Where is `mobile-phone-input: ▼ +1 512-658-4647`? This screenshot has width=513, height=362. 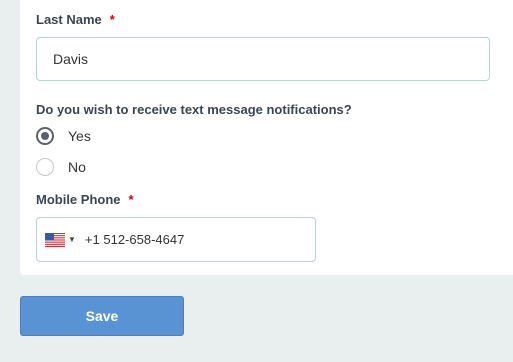 mobile-phone-input: ▼ +1 512-658-4647 is located at coordinates (176, 239).